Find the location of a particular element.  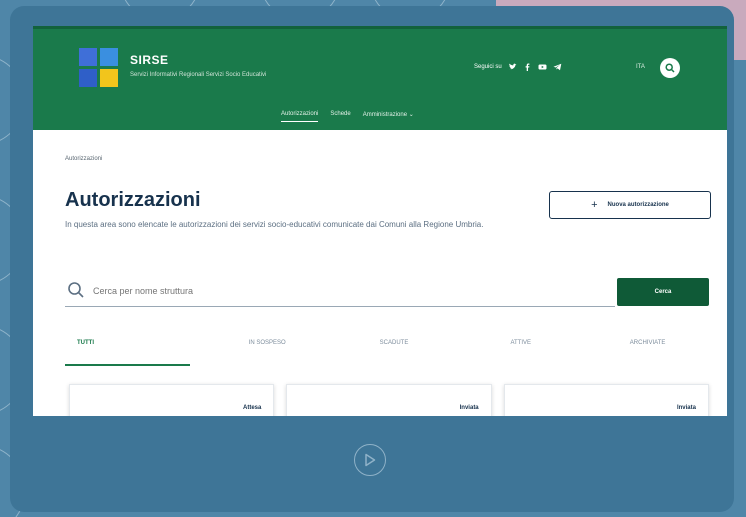

youtube-icon is located at coordinates (542, 67).